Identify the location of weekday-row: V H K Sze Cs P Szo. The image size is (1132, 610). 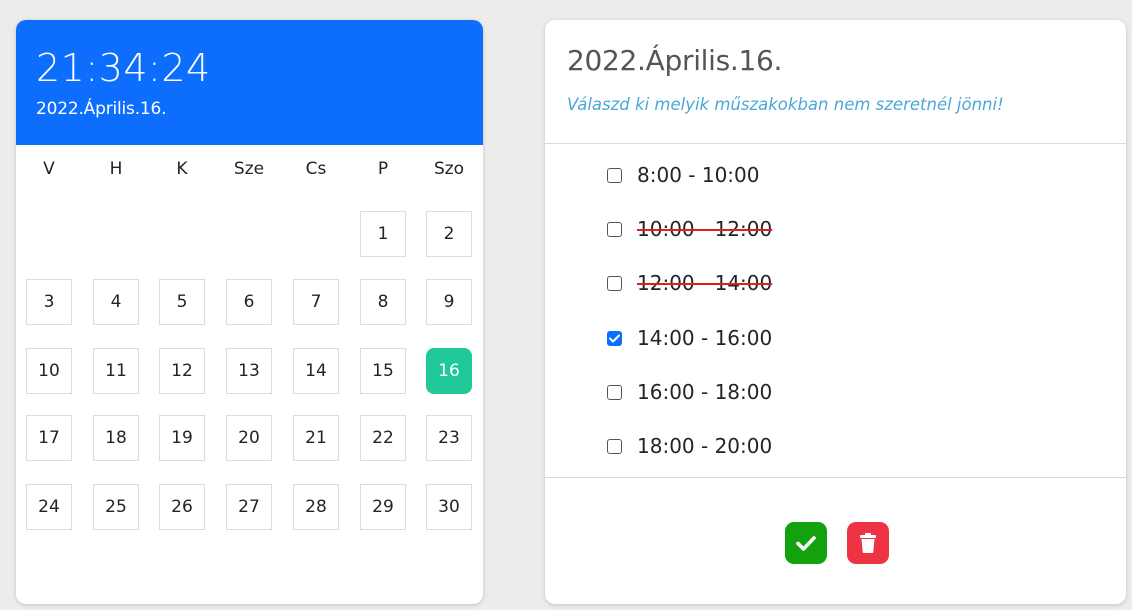
(249, 169).